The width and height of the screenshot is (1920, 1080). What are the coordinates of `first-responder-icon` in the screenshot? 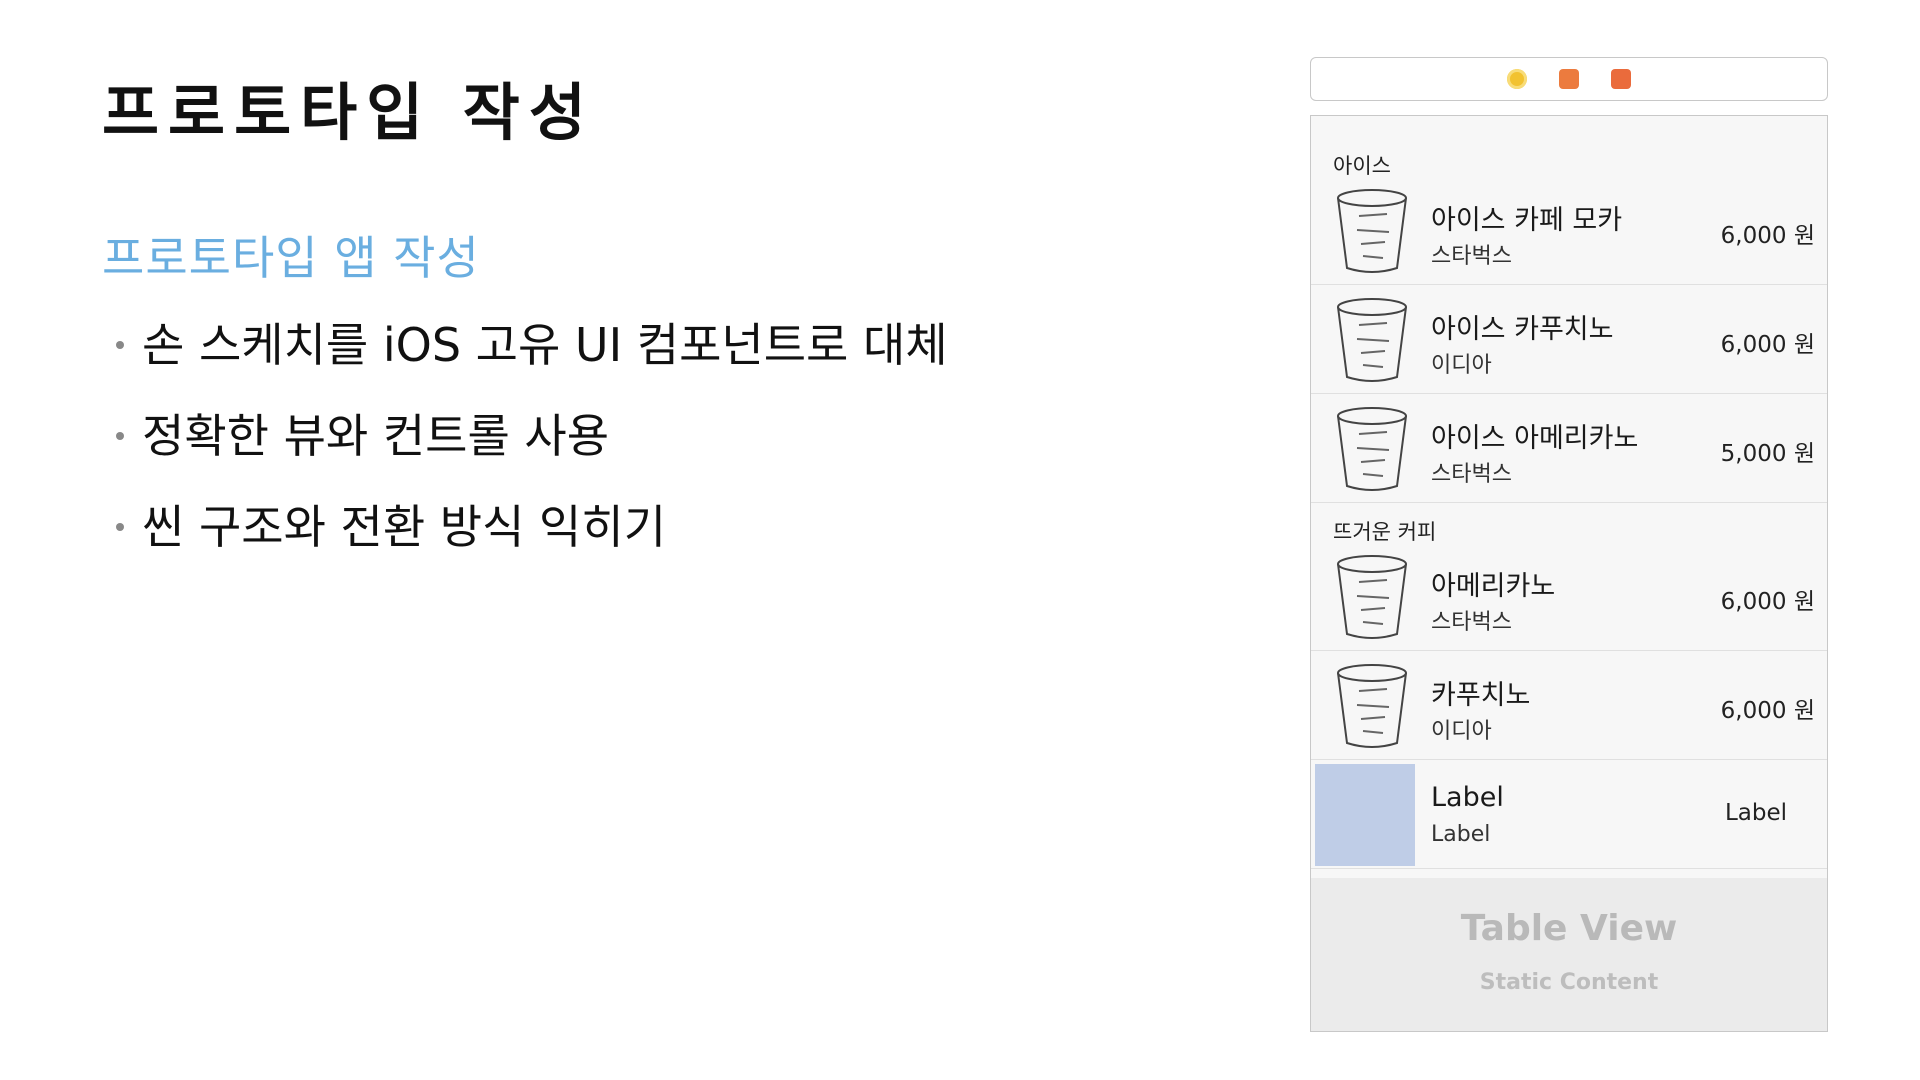 It's located at (1569, 79).